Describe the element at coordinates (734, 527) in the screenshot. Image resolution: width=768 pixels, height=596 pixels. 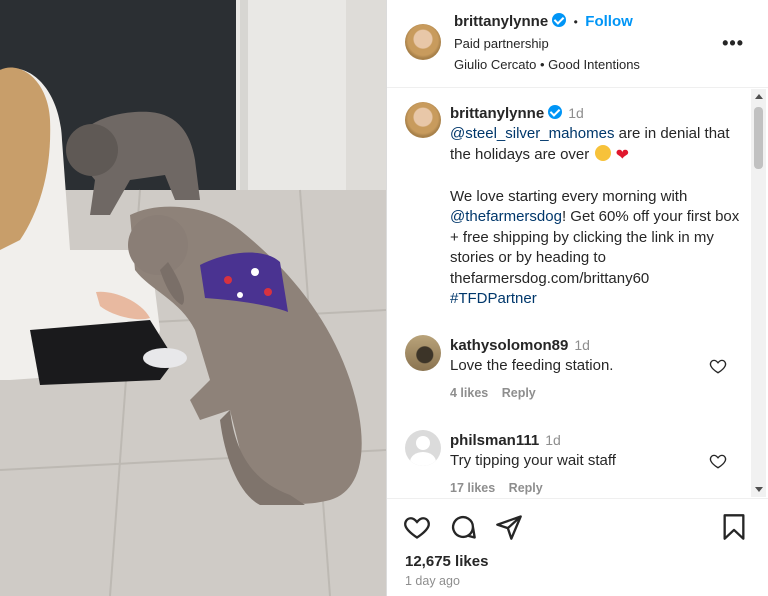
I see `bookmark-icon` at that location.